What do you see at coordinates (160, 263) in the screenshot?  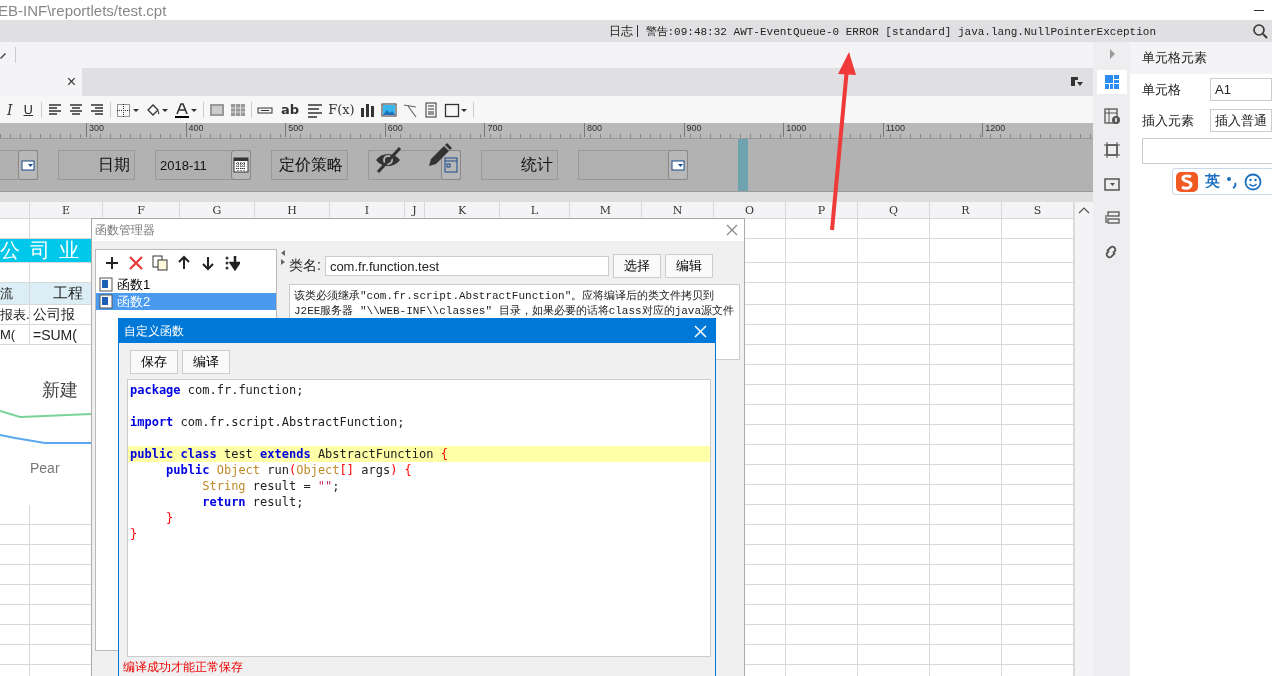 I see `copy-icon` at bounding box center [160, 263].